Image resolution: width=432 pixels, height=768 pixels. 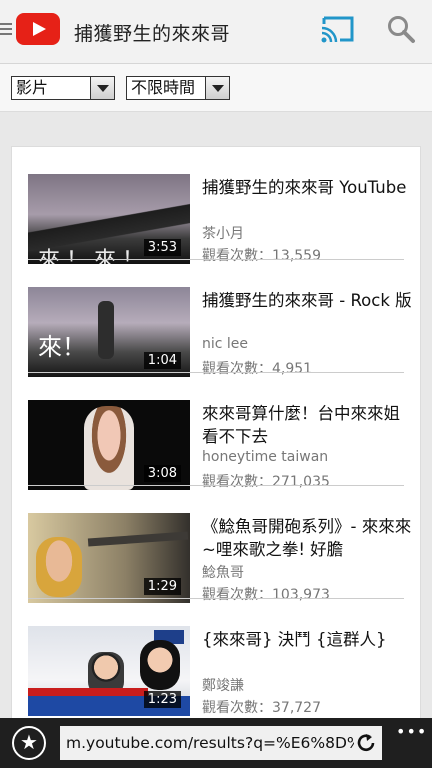 I want to click on hamburger-icon, so click(x=7, y=29).